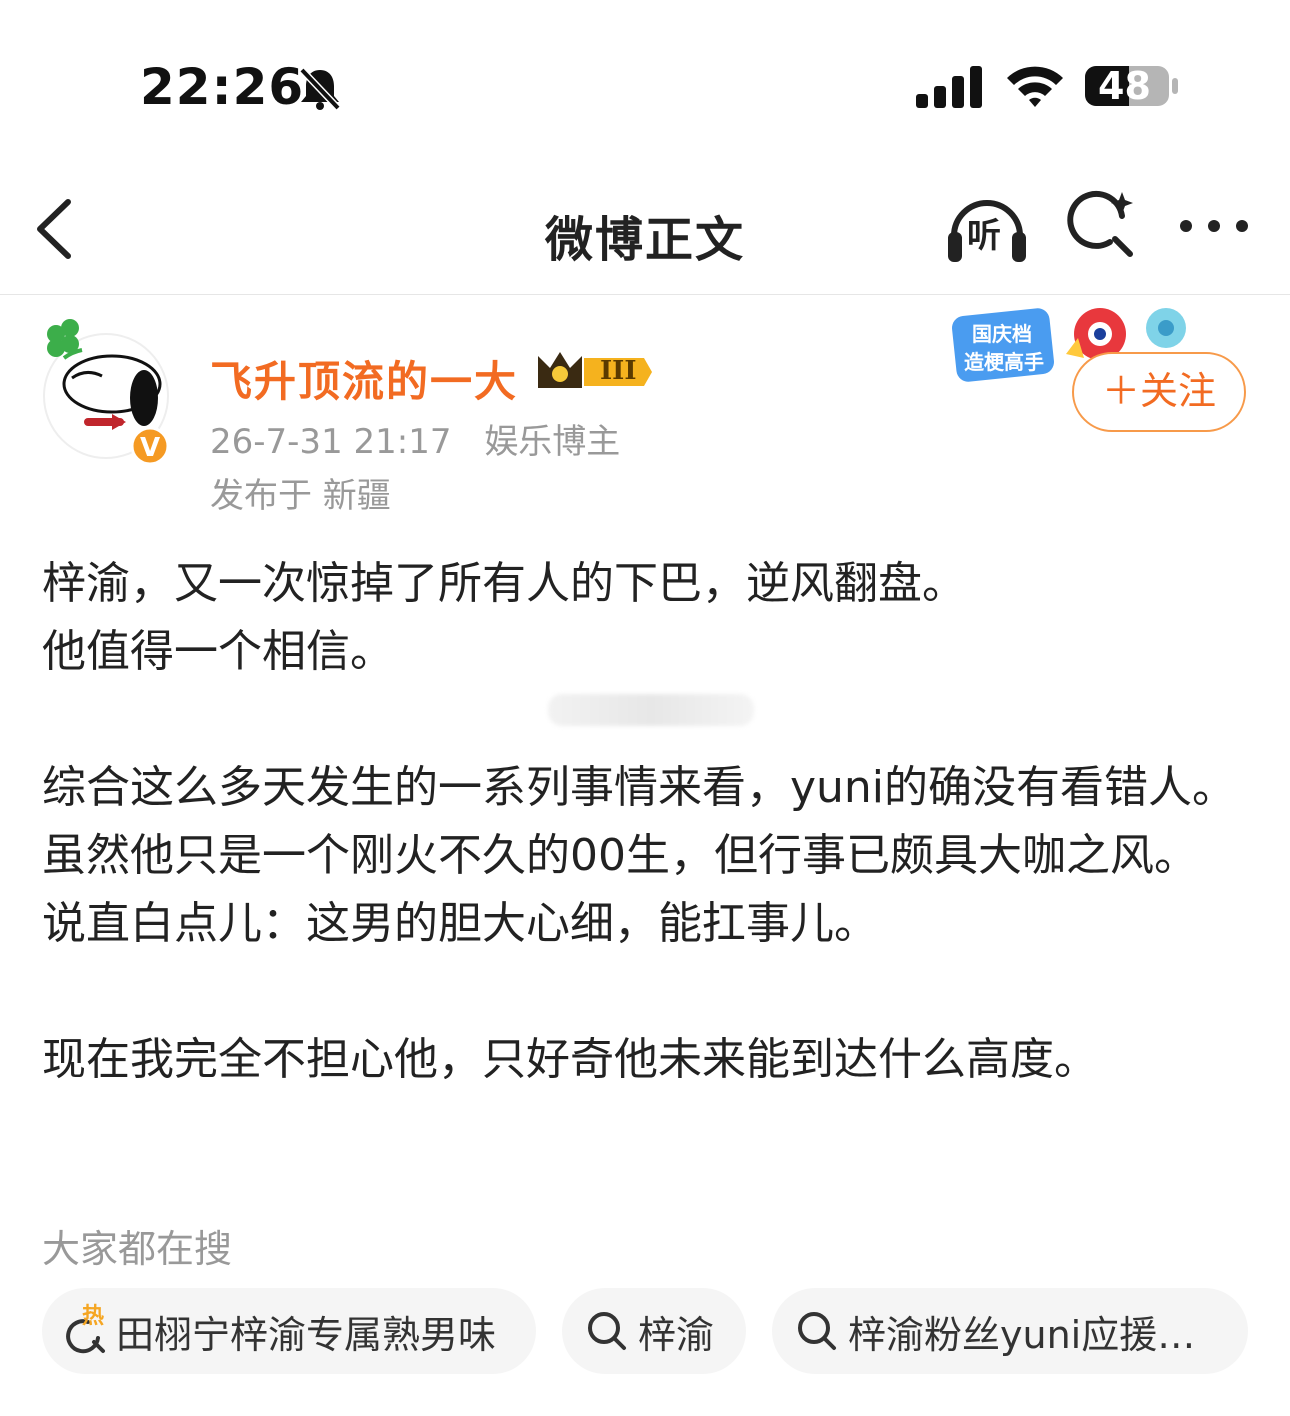 The width and height of the screenshot is (1290, 1416). Describe the element at coordinates (460, 923) in the screenshot. I see `post-line-4: 说直白点儿：这男的胆大心细，能扛事儿。` at that location.